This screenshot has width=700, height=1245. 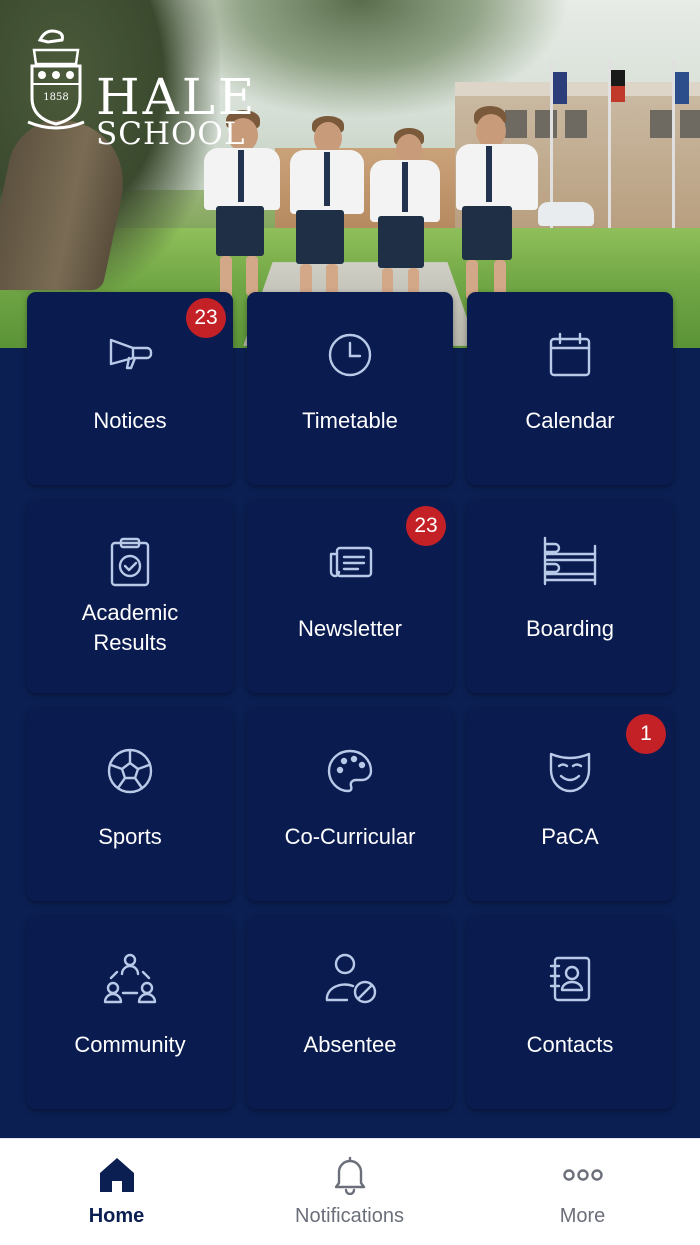 What do you see at coordinates (350, 836) in the screenshot?
I see `tile-label: Co-Curricular` at bounding box center [350, 836].